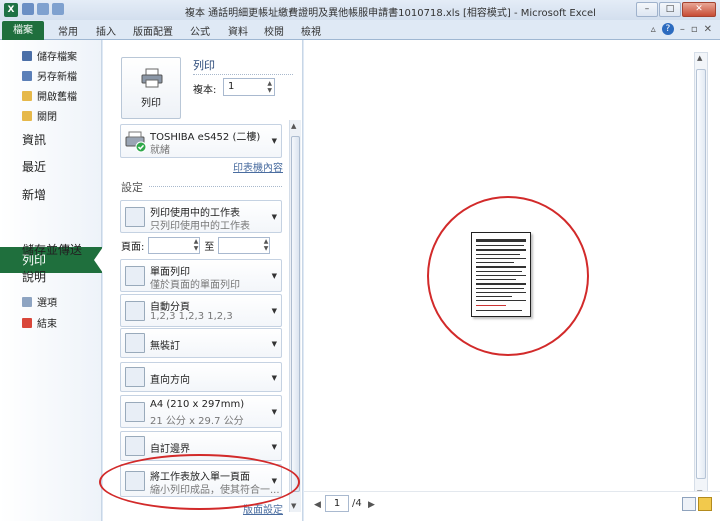 This screenshot has height=521, width=720. Describe the element at coordinates (136, 142) in the screenshot. I see `printer-status-icon` at that location.